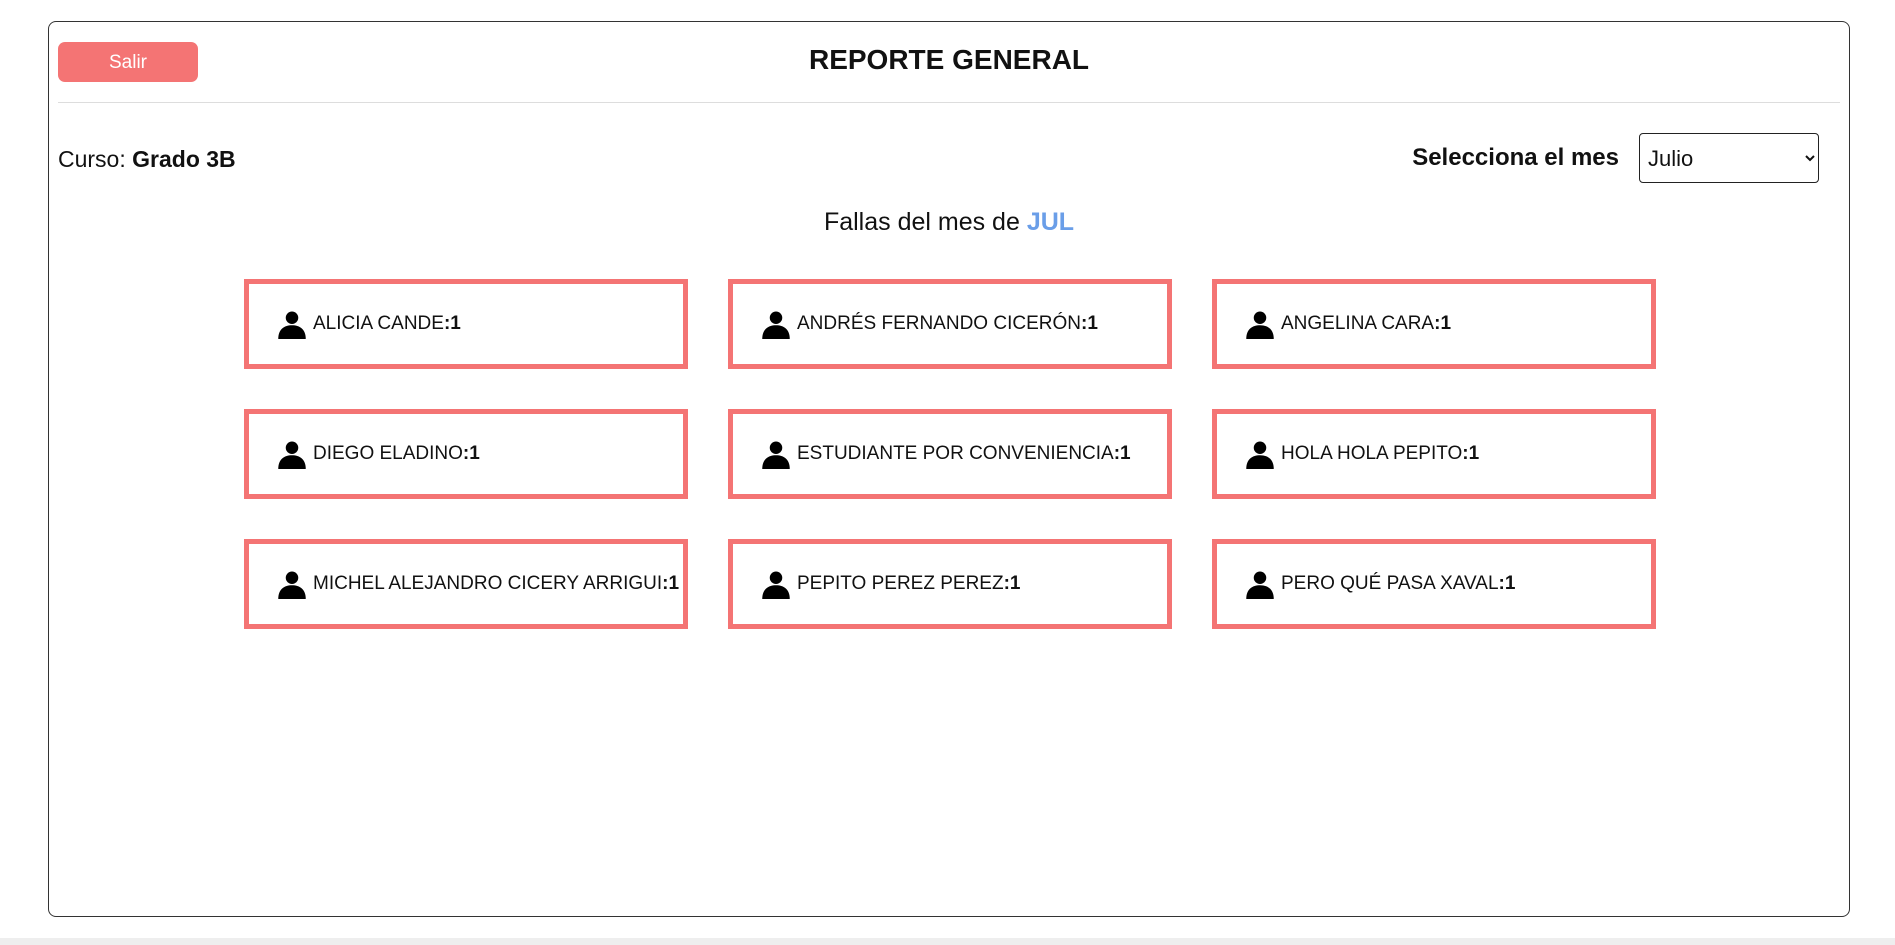 The height and width of the screenshot is (945, 1895). Describe the element at coordinates (1390, 583) in the screenshot. I see `student-name: PERO QUÉ PASA XAVAL` at that location.